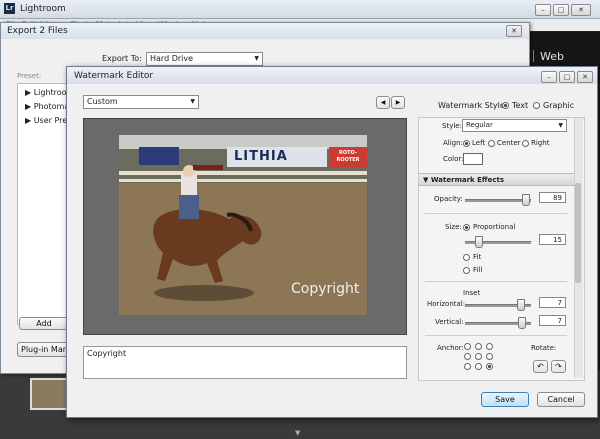 The width and height of the screenshot is (600, 439). I want to click on size-label: Size:, so click(453, 227).